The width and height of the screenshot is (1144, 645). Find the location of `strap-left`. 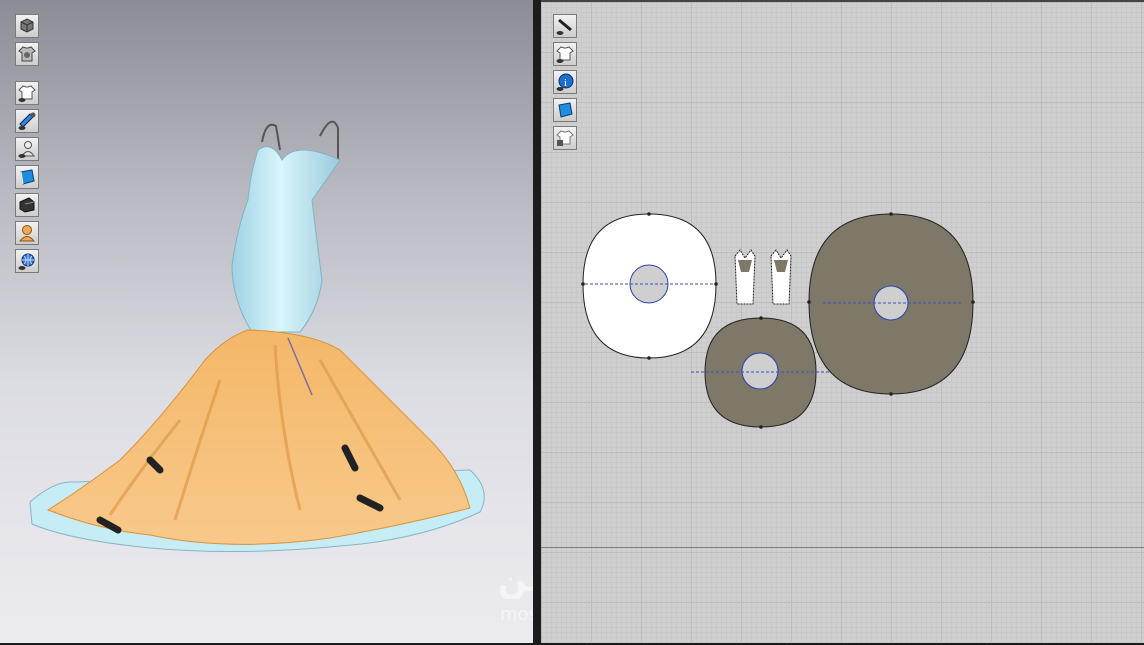

strap-left is located at coordinates (271, 137).